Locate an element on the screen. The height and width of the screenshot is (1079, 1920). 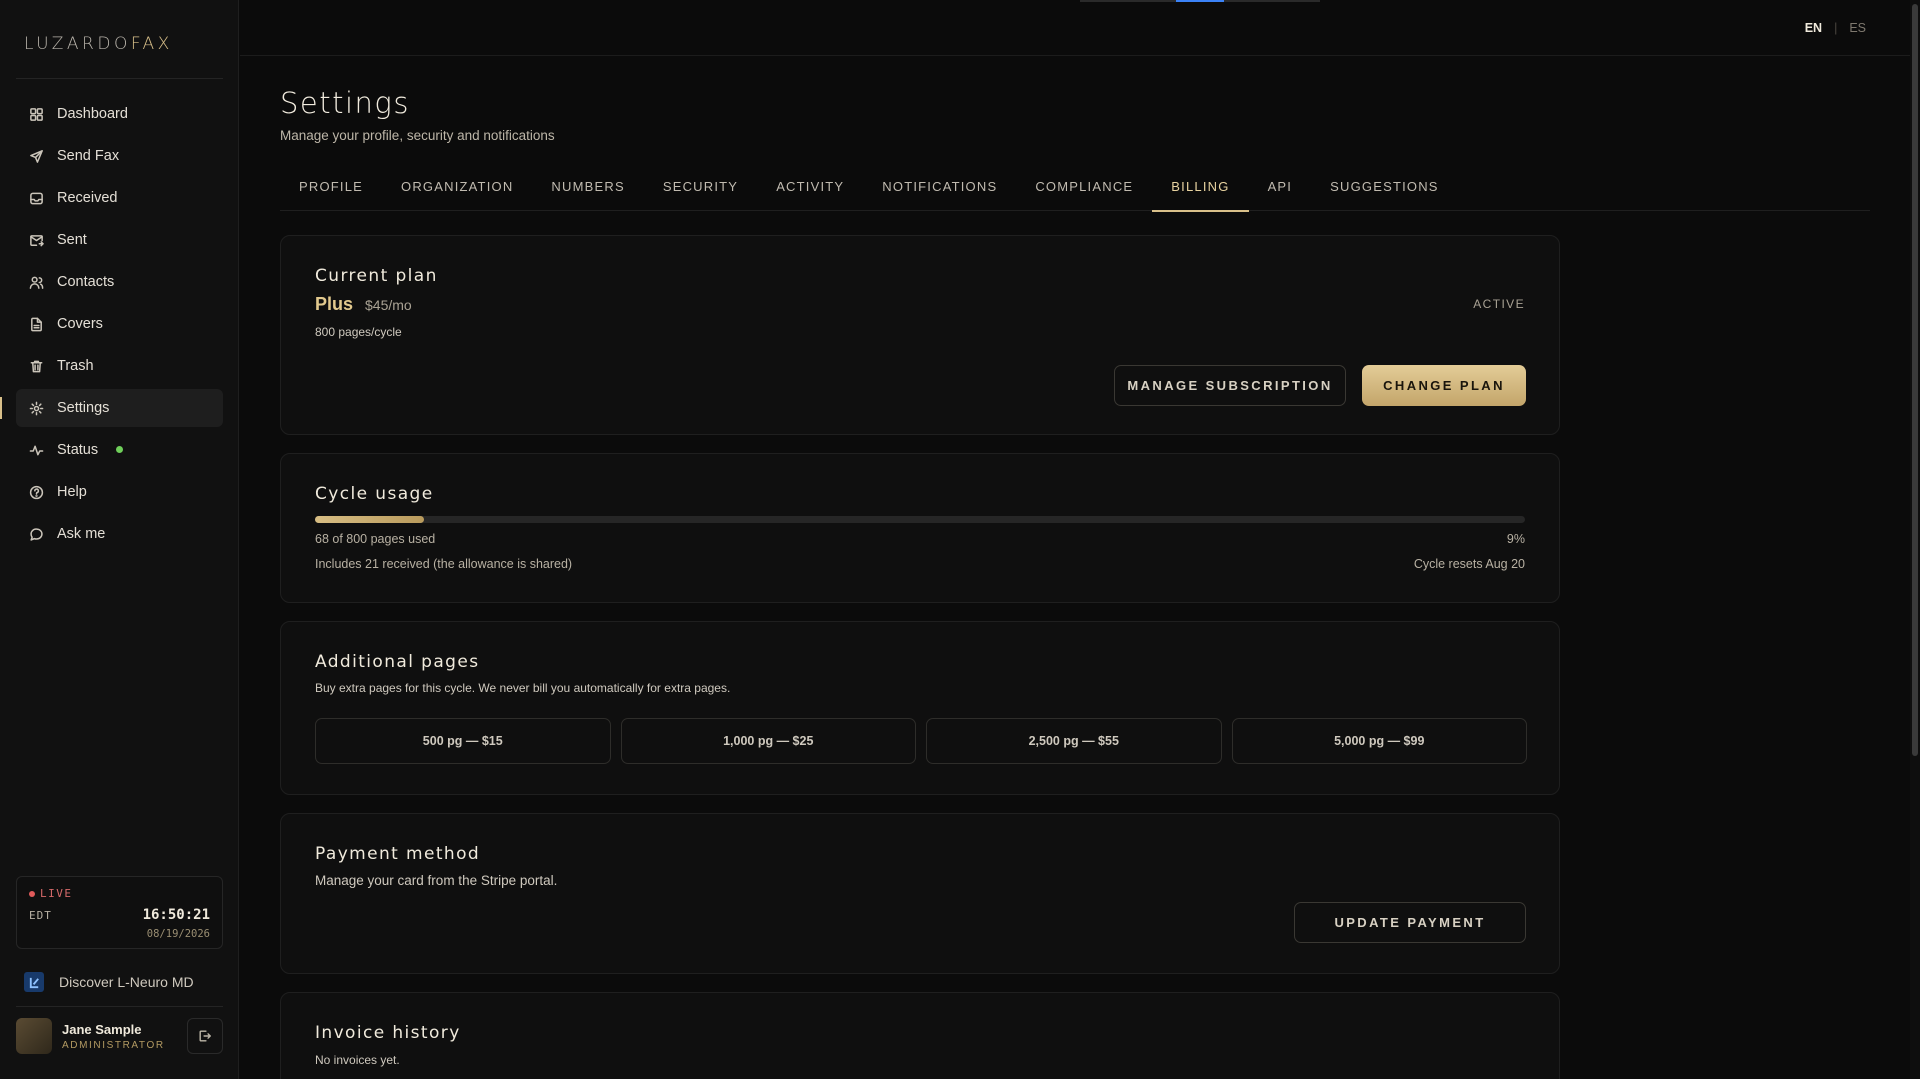
user-role: ADMINISTRATOR is located at coordinates (113, 1045).